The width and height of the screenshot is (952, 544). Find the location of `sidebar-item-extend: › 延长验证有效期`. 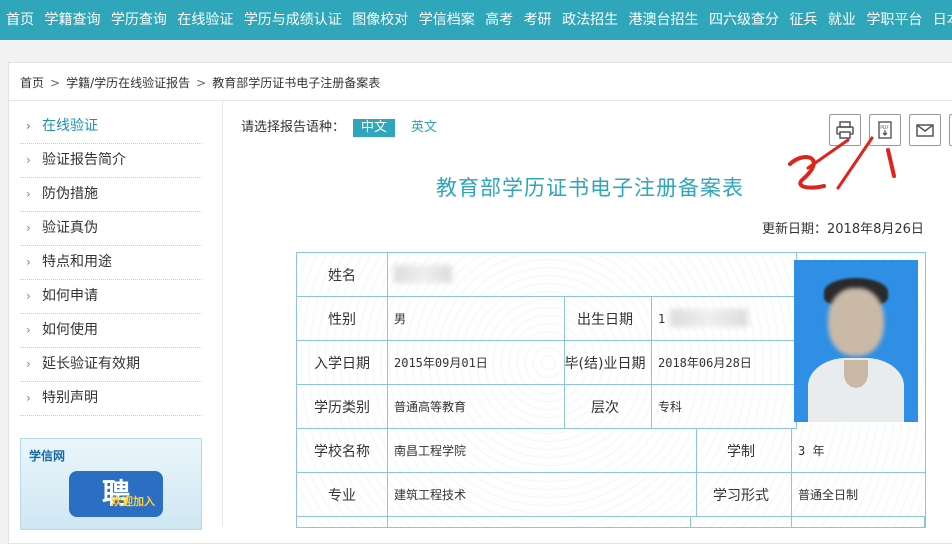

sidebar-item-extend: › 延长验证有效期 is located at coordinates (111, 365).